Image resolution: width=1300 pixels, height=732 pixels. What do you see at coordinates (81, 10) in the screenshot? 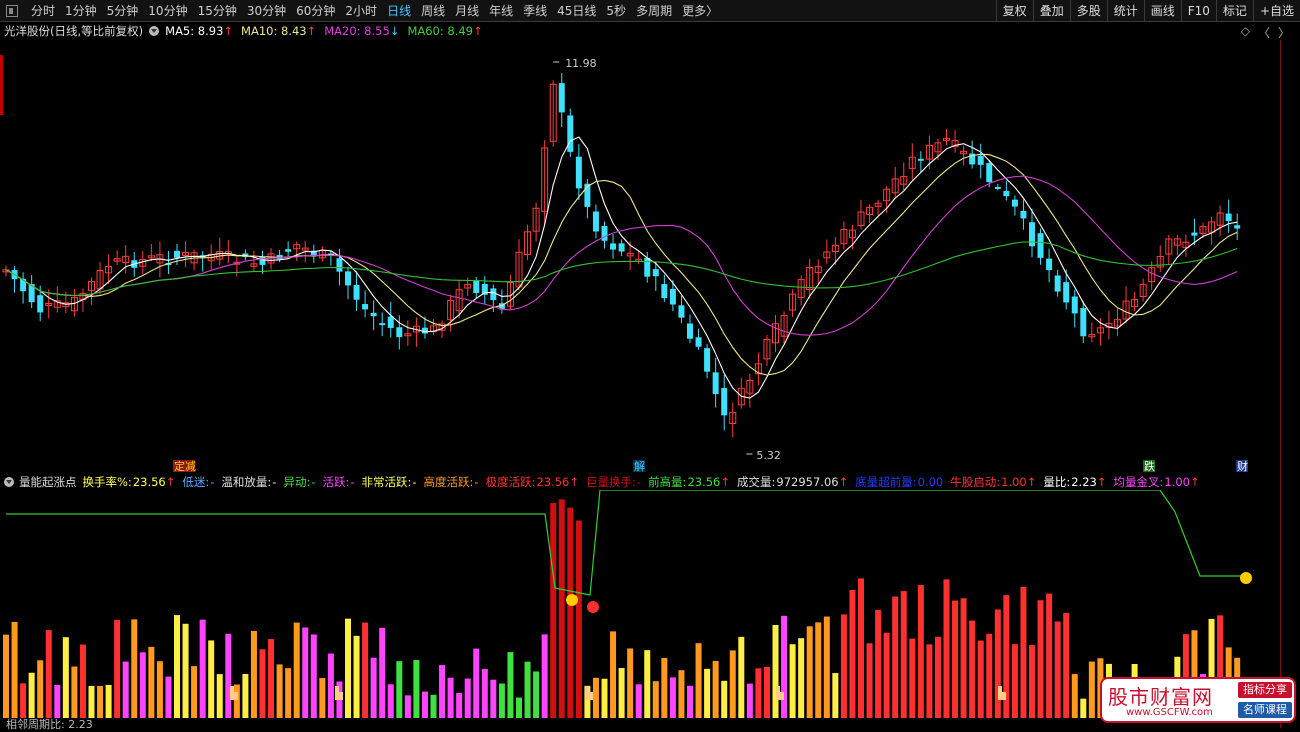
I see `period-tab-1: 1分钟` at bounding box center [81, 10].